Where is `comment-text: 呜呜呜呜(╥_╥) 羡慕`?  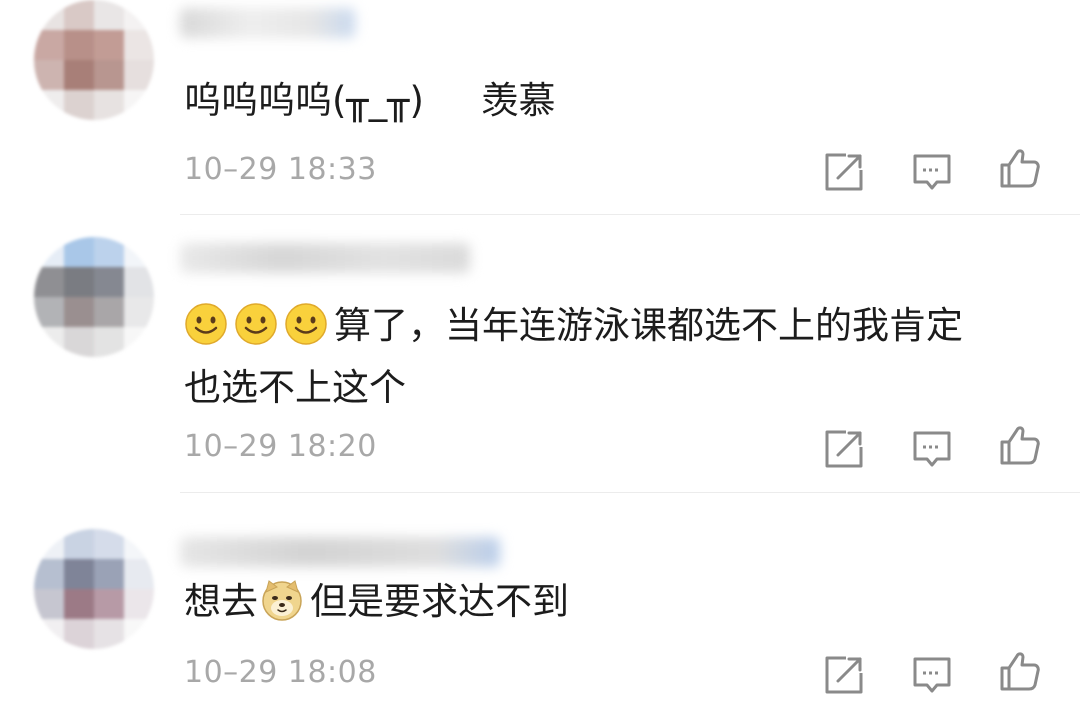 comment-text: 呜呜呜呜(╥_╥) 羡慕 is located at coordinates (369, 101).